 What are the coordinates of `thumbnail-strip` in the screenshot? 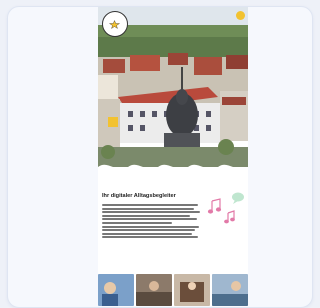 It's located at (173, 290).